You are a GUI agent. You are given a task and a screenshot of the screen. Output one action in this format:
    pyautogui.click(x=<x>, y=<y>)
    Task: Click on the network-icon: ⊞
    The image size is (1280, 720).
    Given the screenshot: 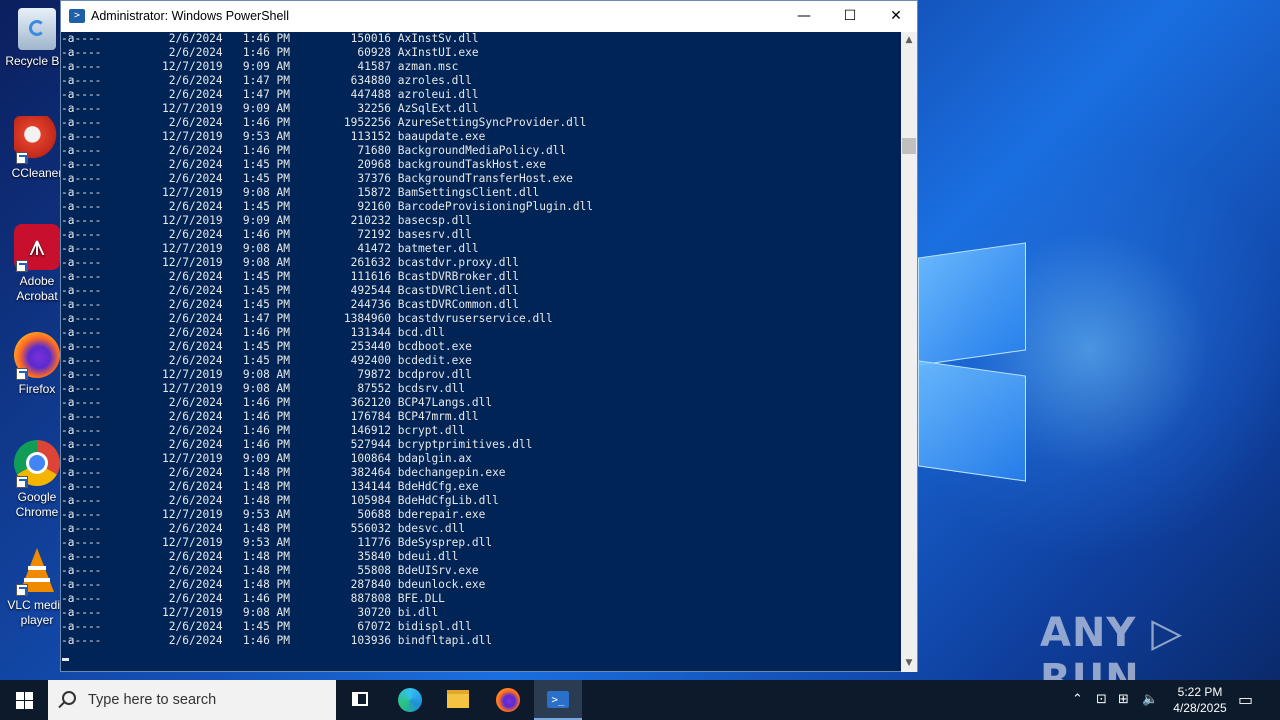 What is the action you would take?
    pyautogui.click(x=1123, y=699)
    